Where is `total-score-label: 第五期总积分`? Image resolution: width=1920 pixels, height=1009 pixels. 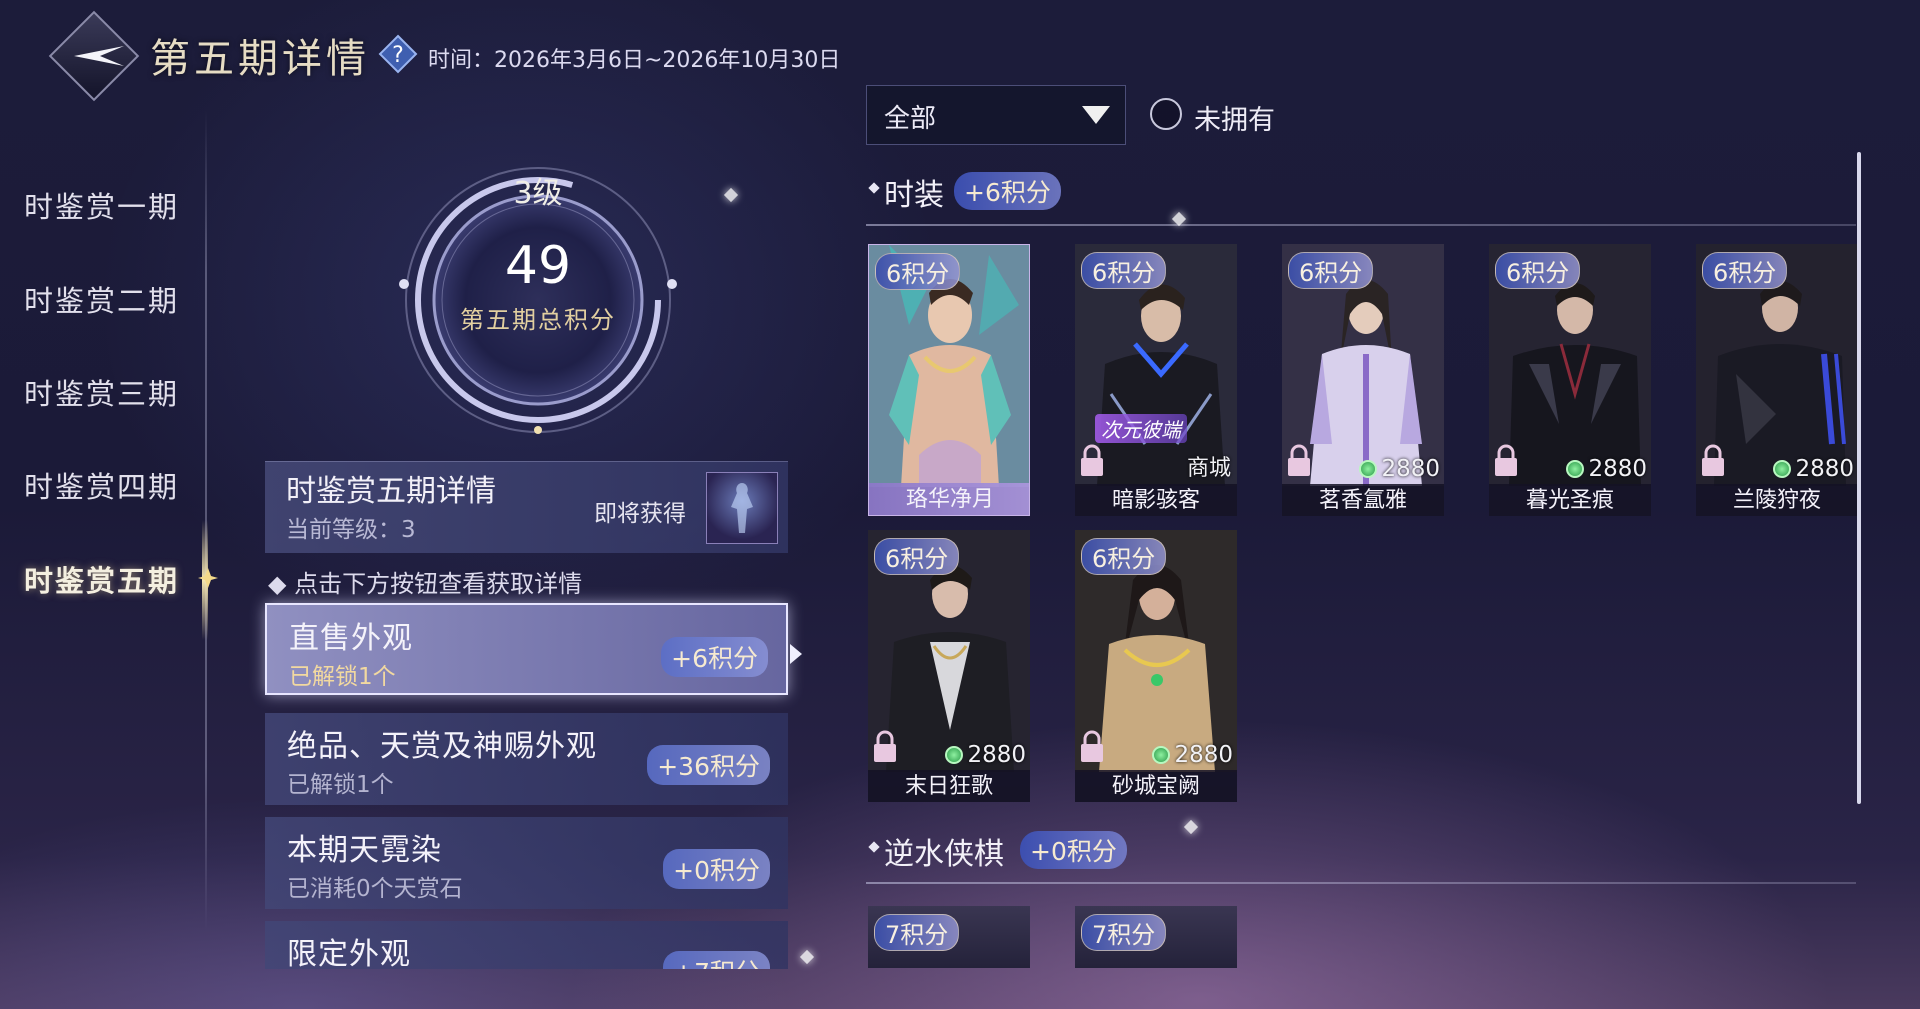
total-score-label: 第五期总积分 is located at coordinates (538, 320).